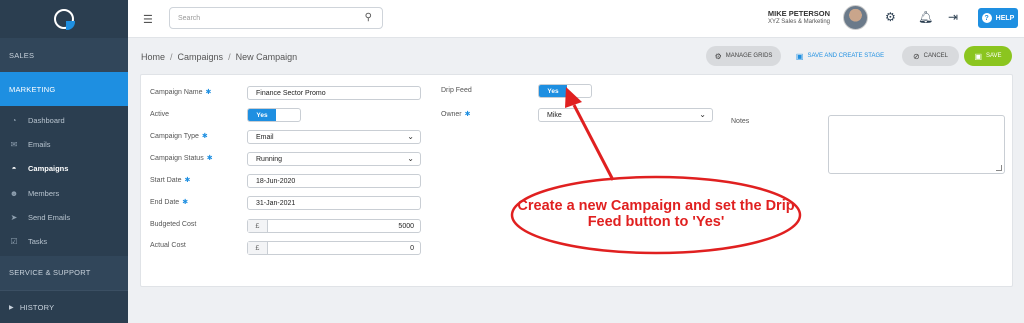  I want to click on start-date-label: Start Date ✱, so click(170, 180).